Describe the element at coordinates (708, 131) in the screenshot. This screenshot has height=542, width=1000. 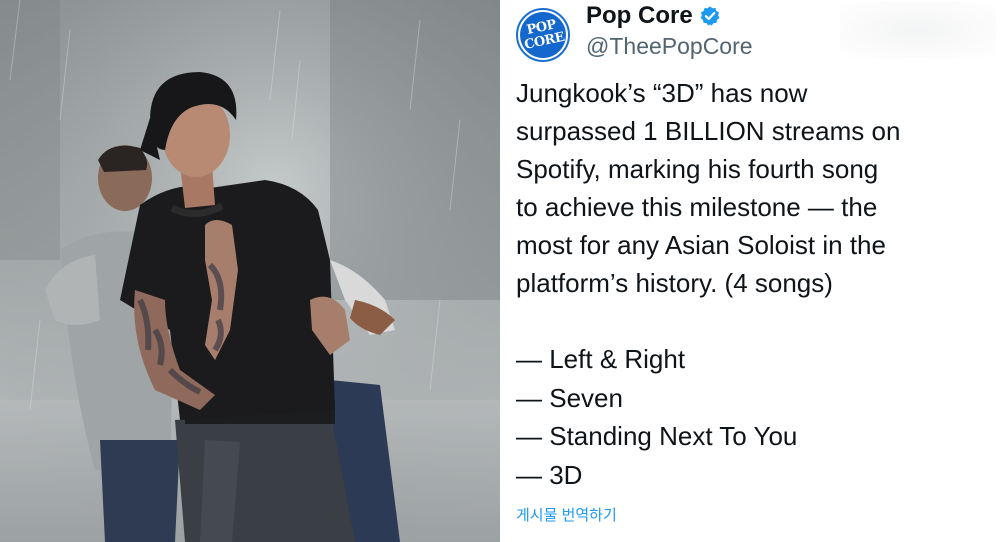
I see `tweet-text-line: surpassed 1 BILLION streams on` at that location.